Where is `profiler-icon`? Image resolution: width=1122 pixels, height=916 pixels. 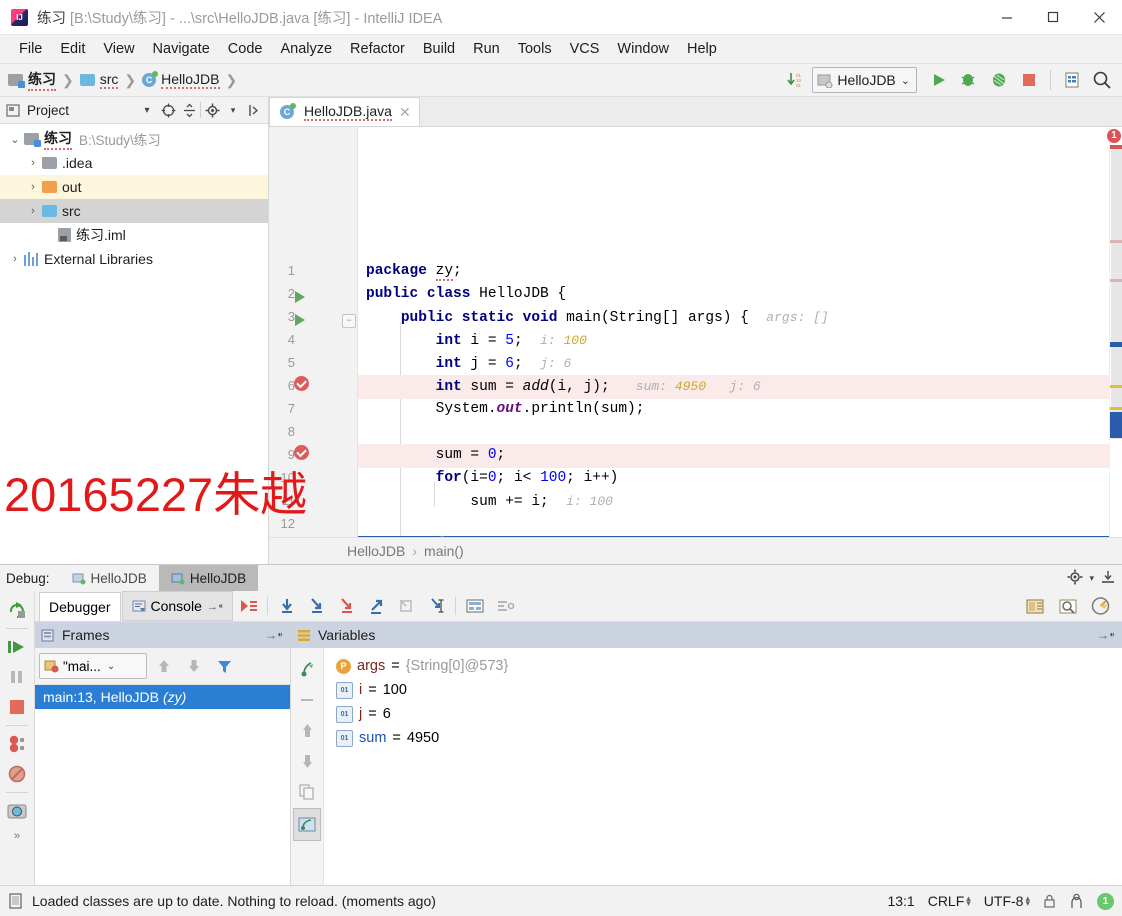 profiler-icon is located at coordinates (1100, 606).